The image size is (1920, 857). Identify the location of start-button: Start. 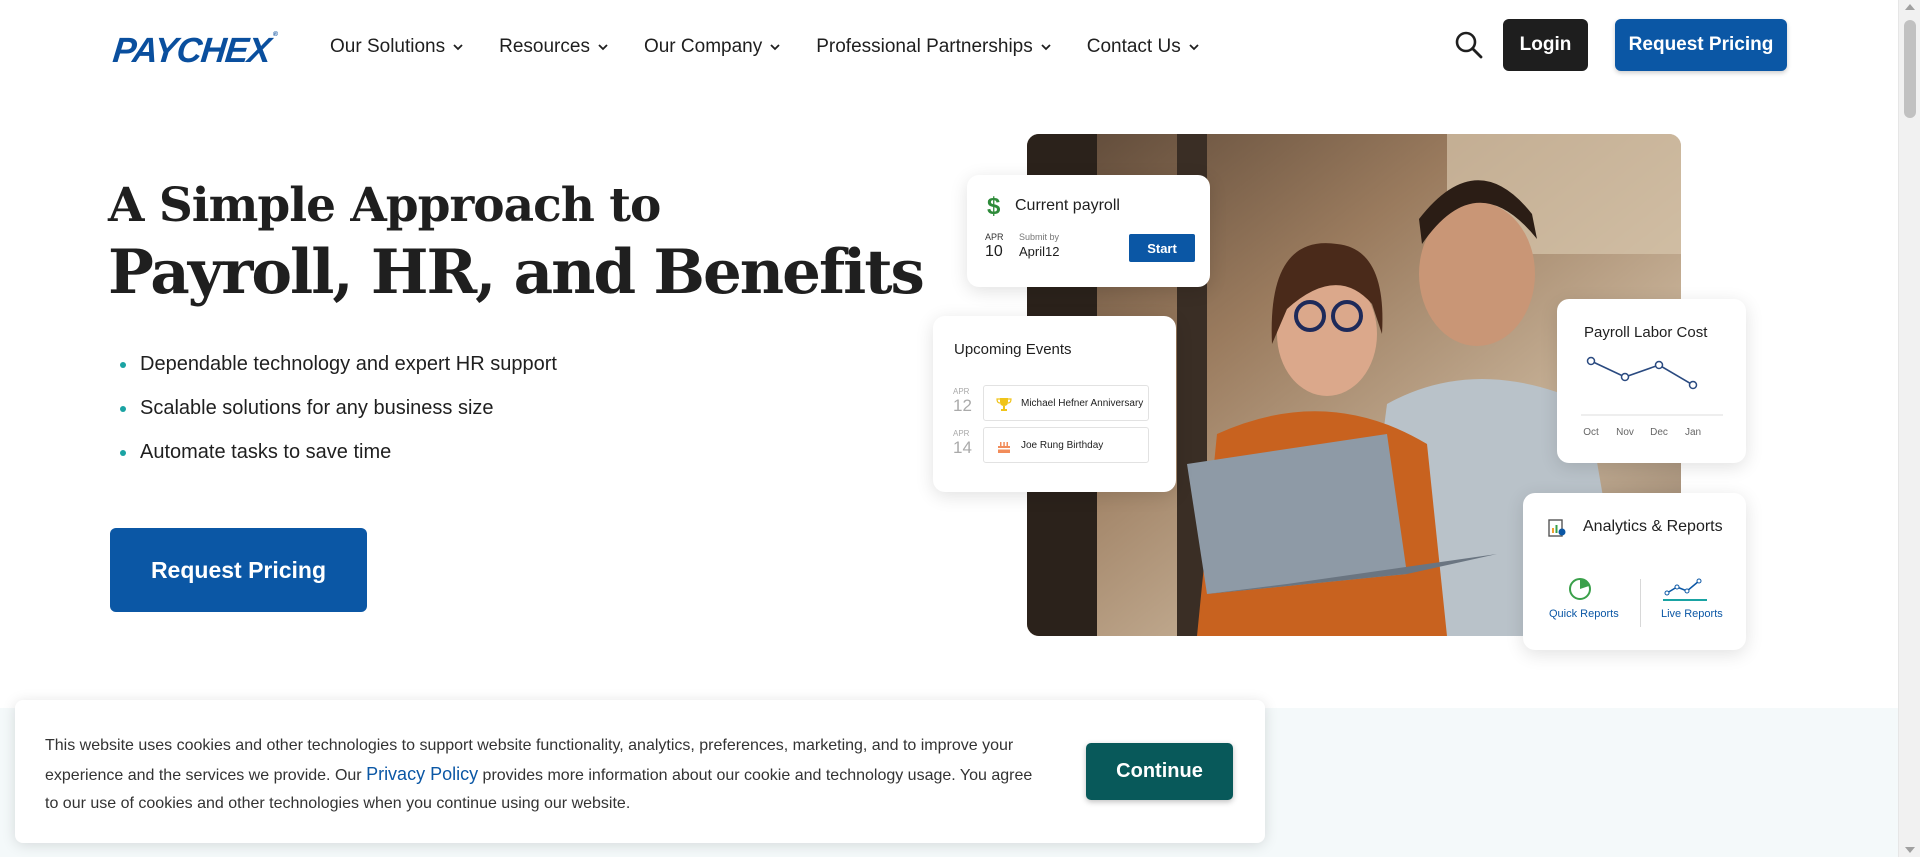
(1162, 248).